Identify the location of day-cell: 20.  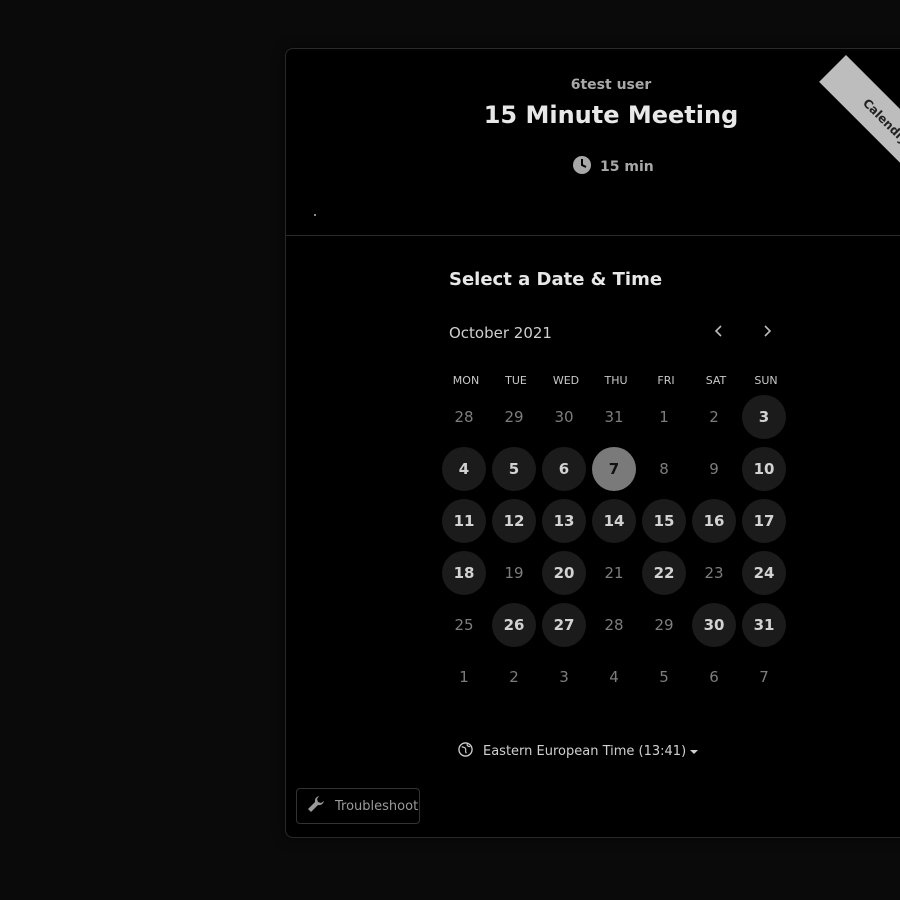
(564, 577).